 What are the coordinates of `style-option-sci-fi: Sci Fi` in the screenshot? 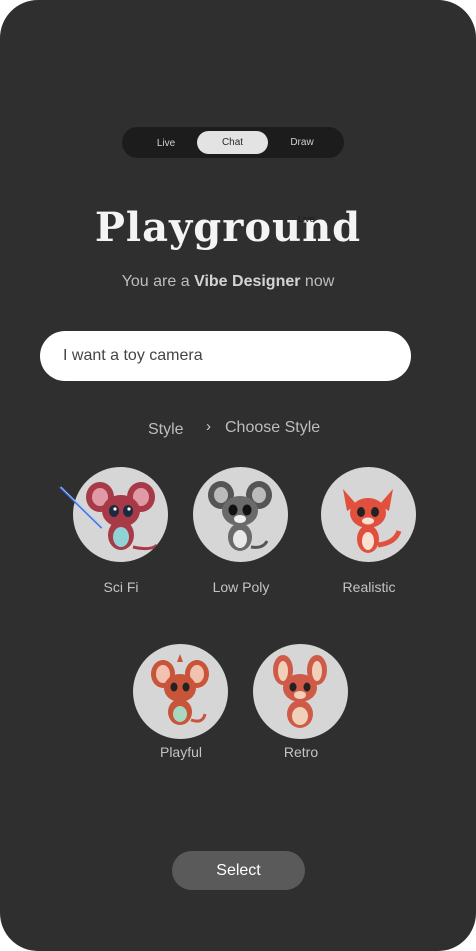 It's located at (120, 531).